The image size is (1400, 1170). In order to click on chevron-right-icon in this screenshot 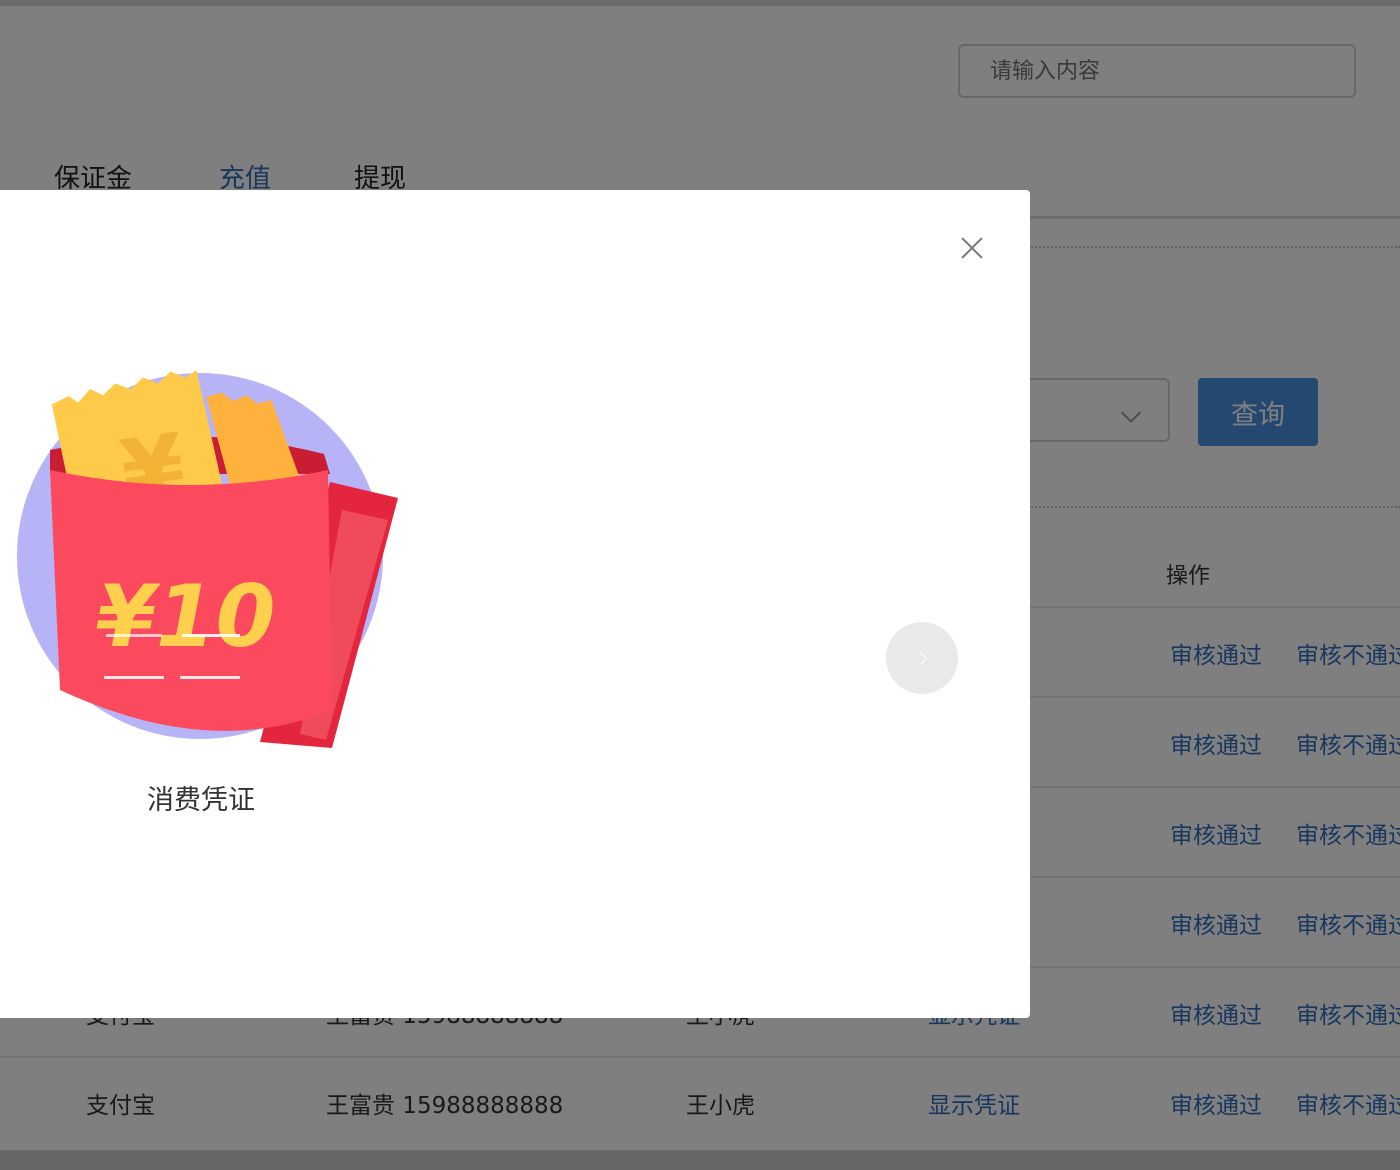, I will do `click(919, 658)`.